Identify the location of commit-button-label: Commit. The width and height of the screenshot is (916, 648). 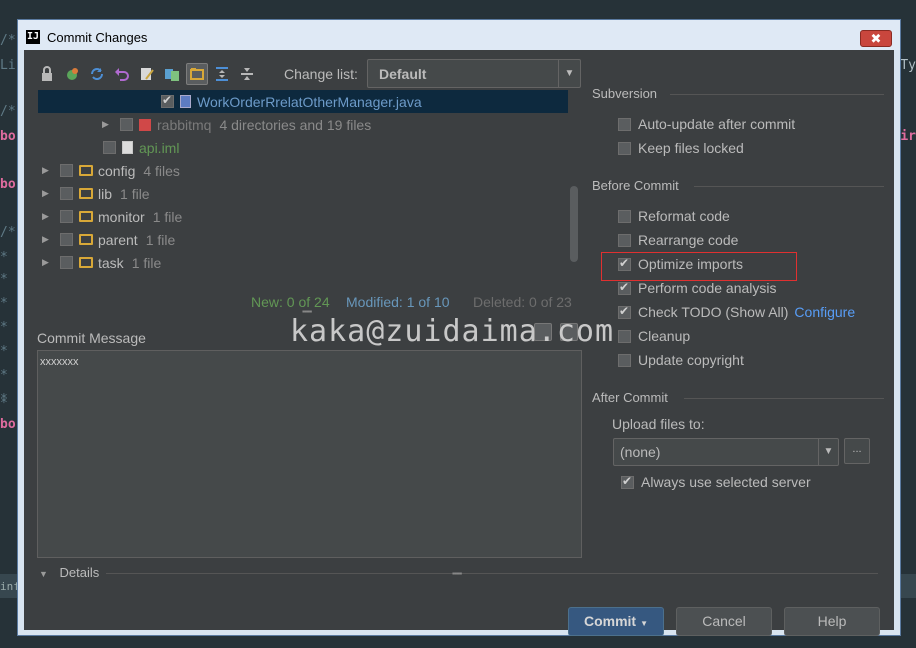
(610, 621).